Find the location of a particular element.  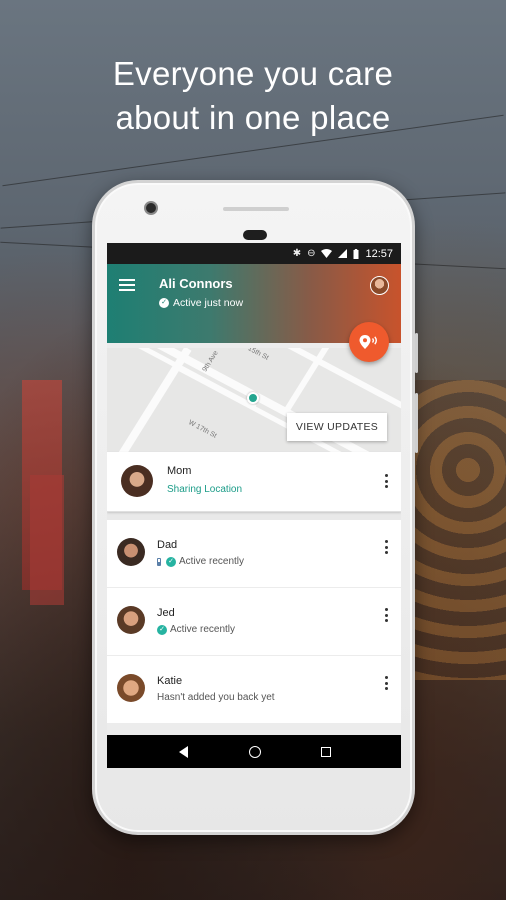

wifi-icon is located at coordinates (327, 253).